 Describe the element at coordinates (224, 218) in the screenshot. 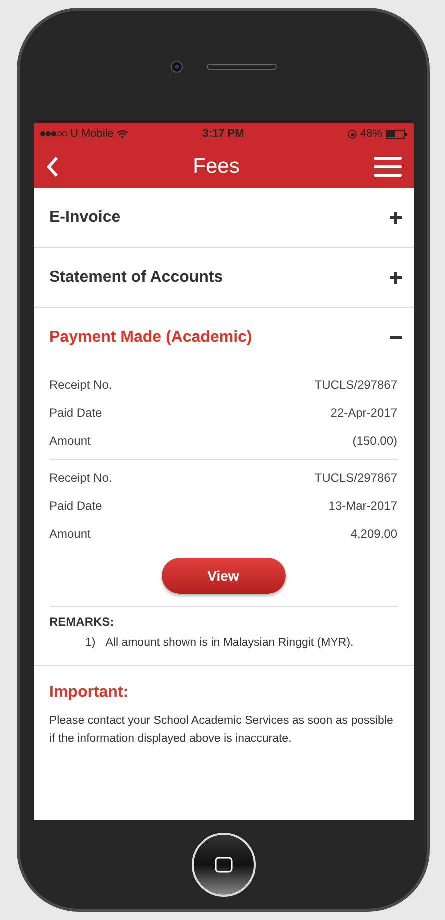

I see `accordion-header: E-Invoice` at that location.